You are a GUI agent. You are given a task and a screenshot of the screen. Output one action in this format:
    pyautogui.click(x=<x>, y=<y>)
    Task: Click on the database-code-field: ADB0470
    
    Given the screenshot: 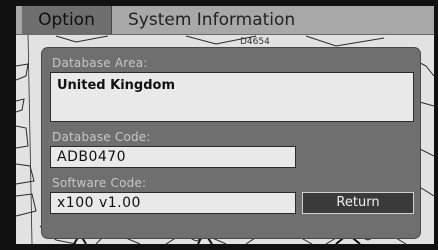 What is the action you would take?
    pyautogui.click(x=173, y=157)
    